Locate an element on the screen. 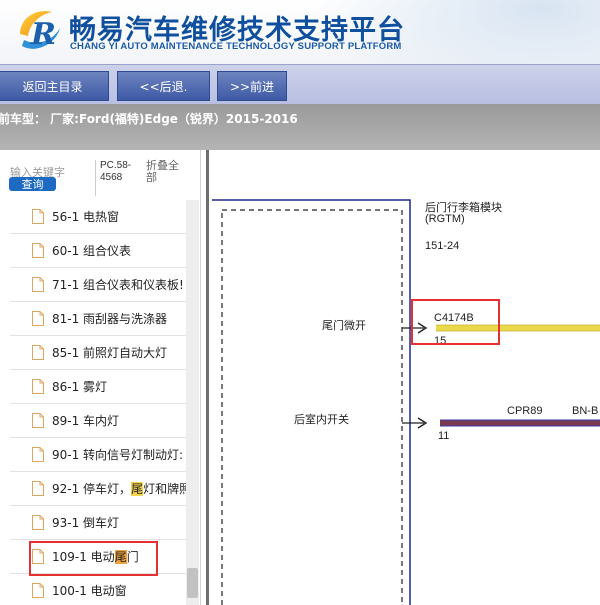  circuit-label: CPR89 is located at coordinates (525, 411).